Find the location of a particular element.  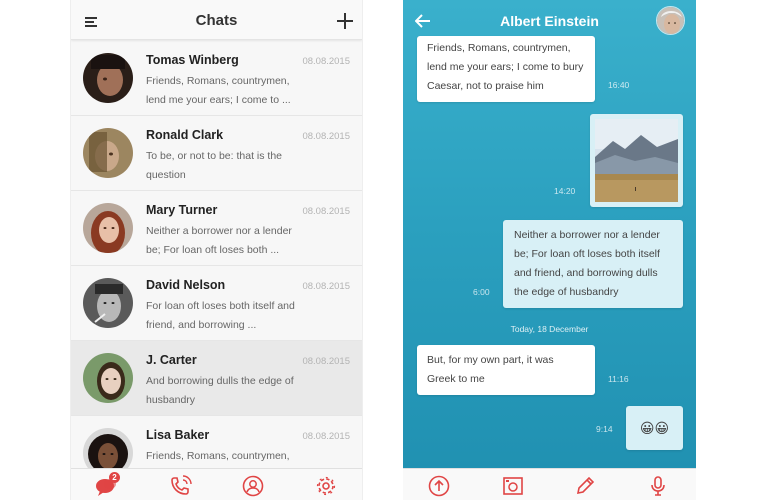

day-separator: Today, 18 December is located at coordinates (549, 329).